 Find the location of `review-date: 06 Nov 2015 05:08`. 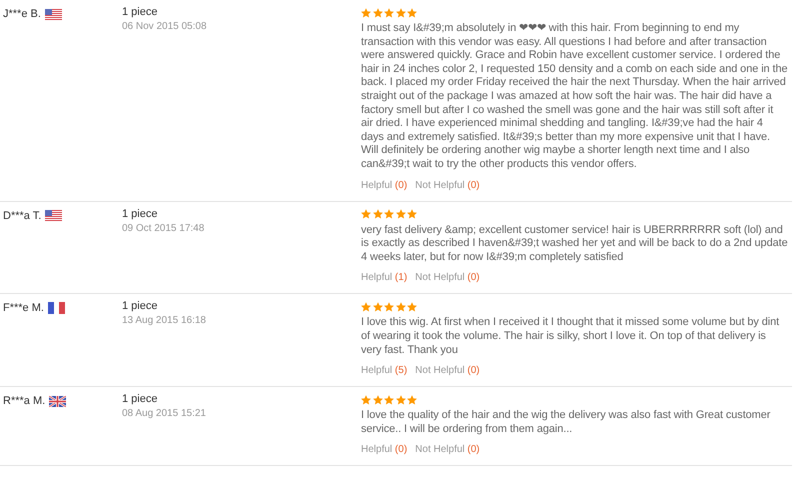

review-date: 06 Nov 2015 05:08 is located at coordinates (165, 26).